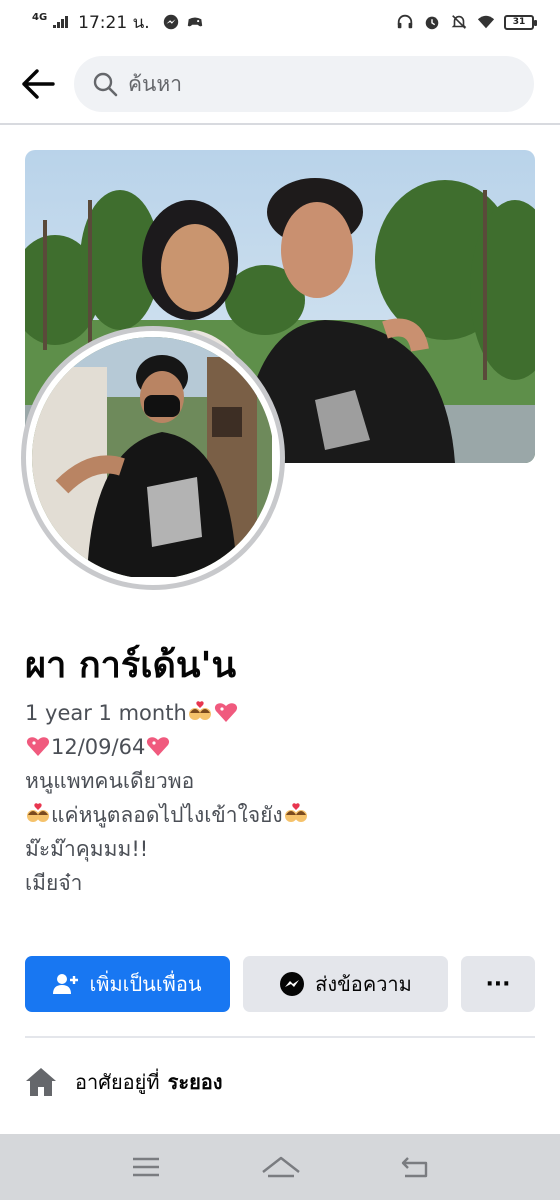  What do you see at coordinates (105, 84) in the screenshot?
I see `search-icon` at bounding box center [105, 84].